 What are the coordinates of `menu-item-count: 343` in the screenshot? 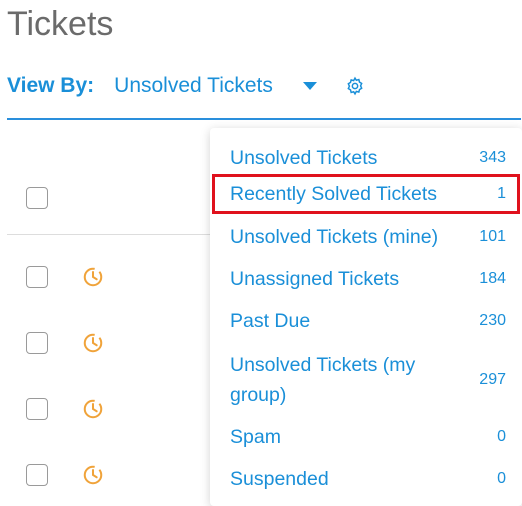 It's located at (492, 157).